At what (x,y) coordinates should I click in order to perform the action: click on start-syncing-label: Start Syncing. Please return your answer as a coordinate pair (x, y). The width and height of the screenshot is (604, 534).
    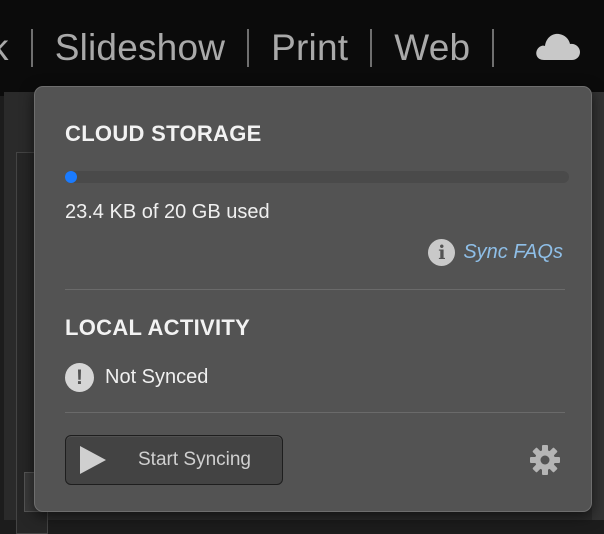
    Looking at the image, I should click on (194, 459).